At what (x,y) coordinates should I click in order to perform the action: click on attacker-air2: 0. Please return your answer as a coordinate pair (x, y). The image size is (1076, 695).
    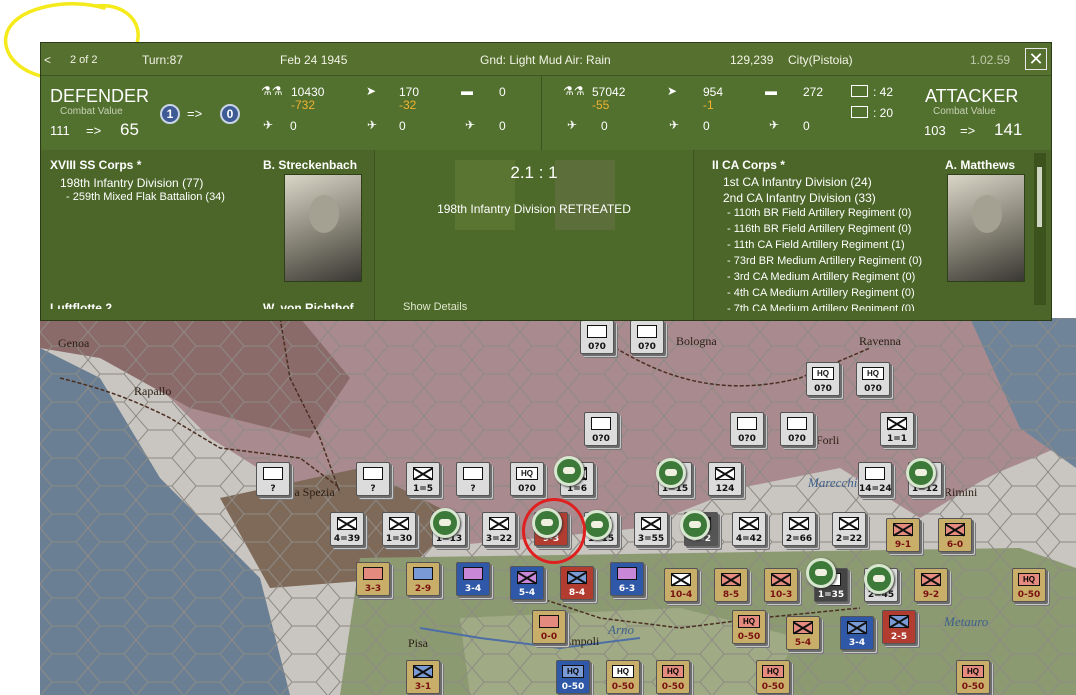
    Looking at the image, I should click on (706, 126).